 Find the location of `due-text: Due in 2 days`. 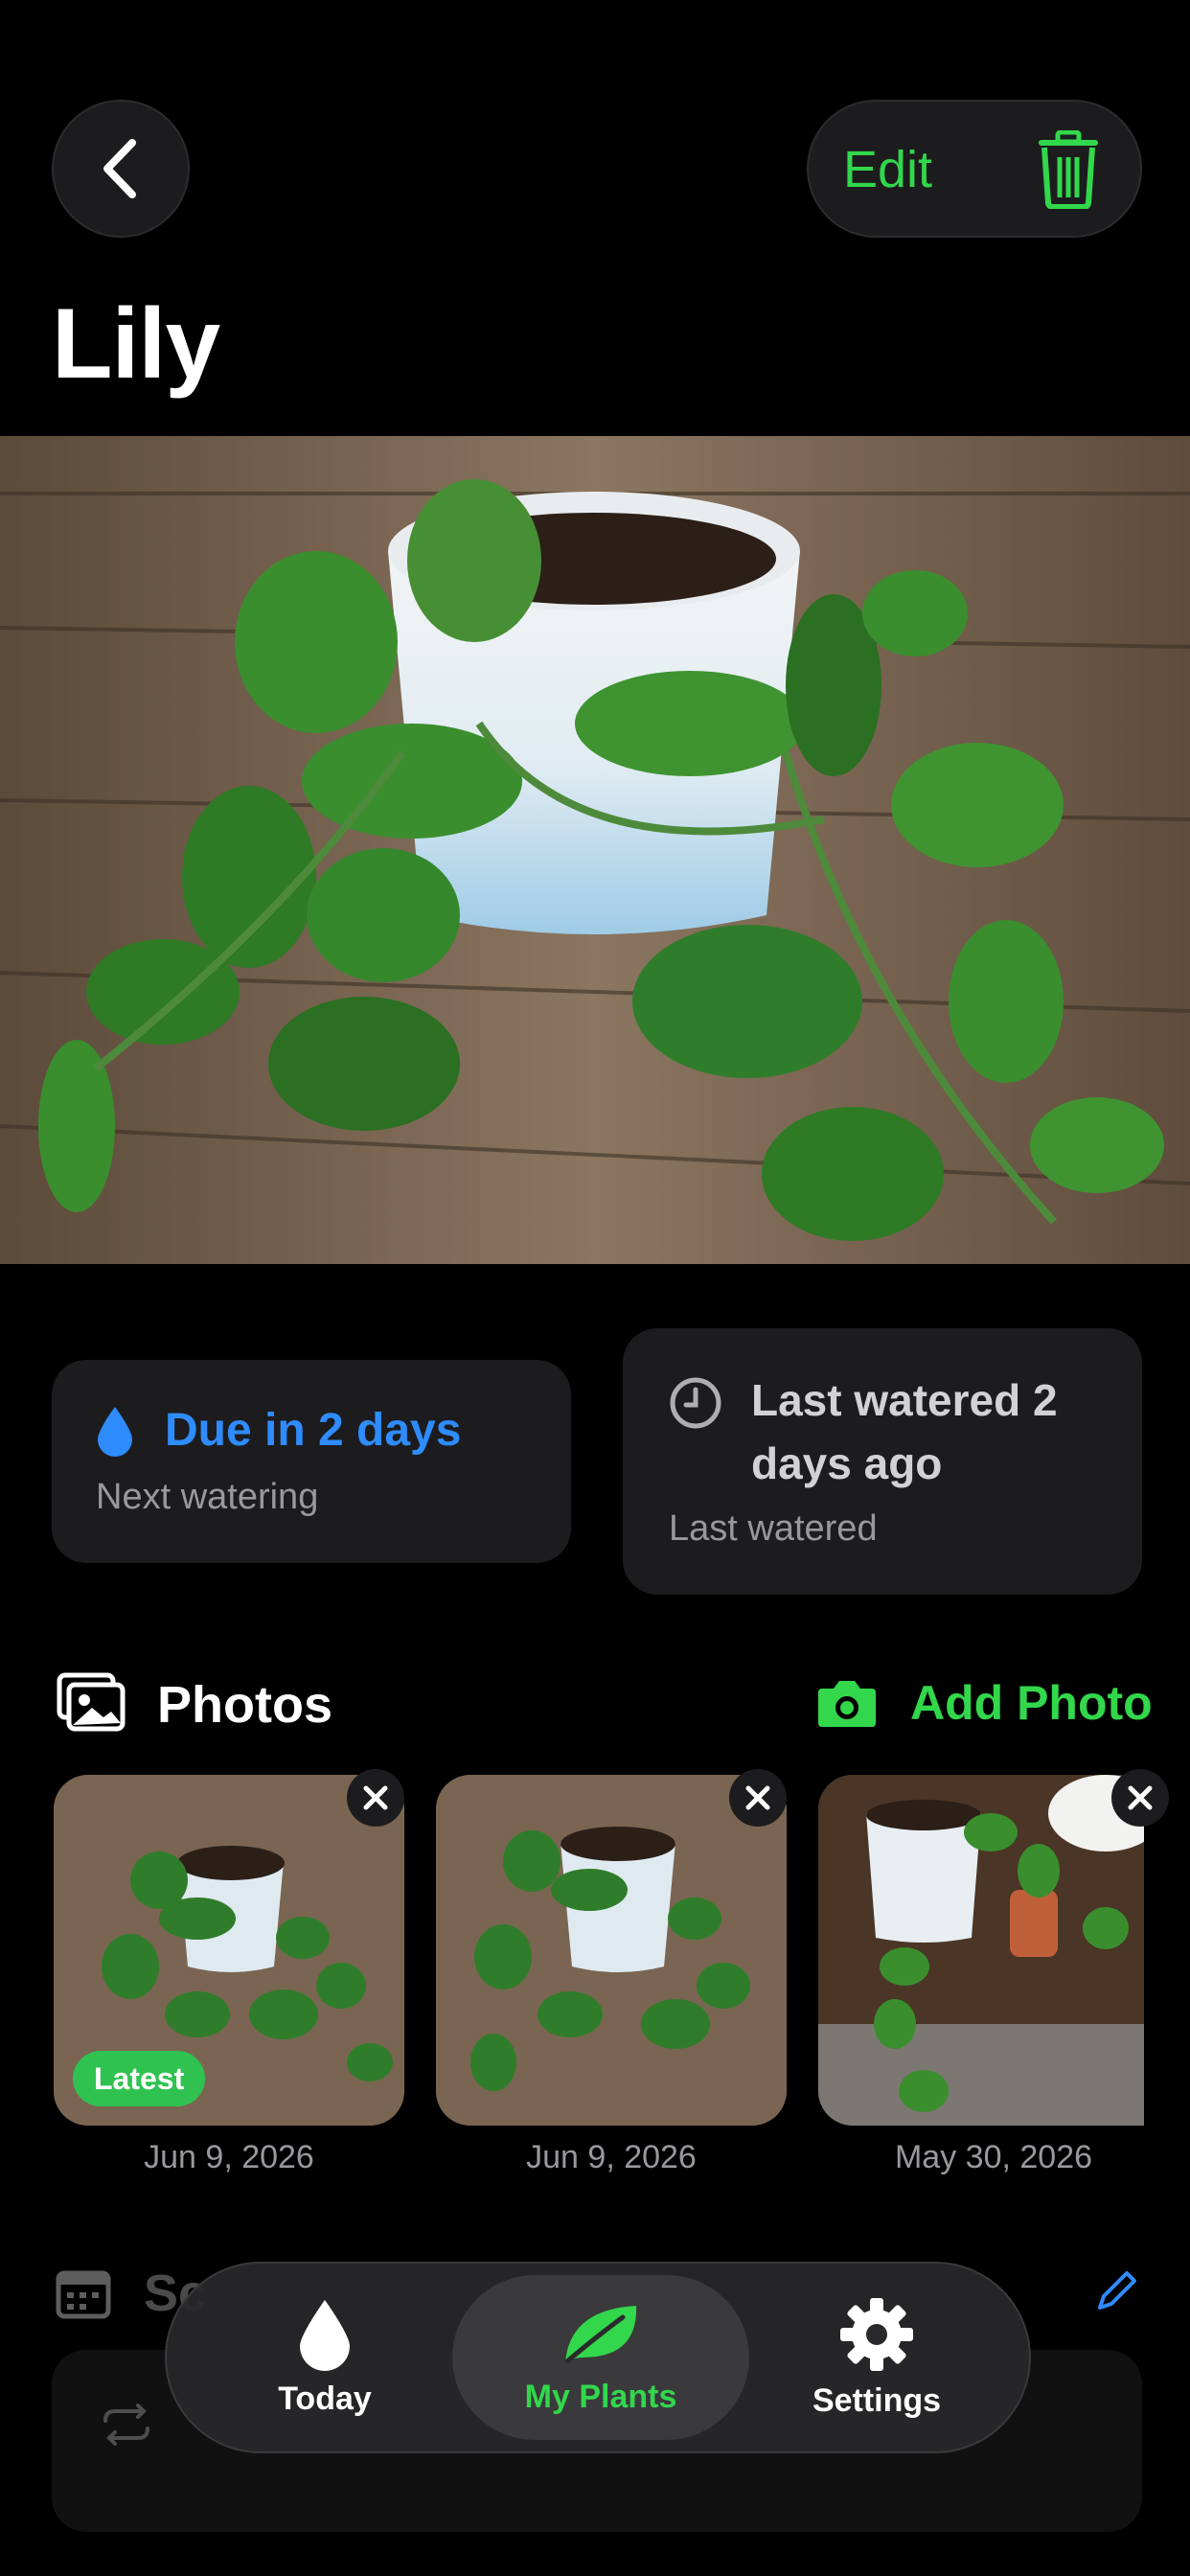

due-text: Due in 2 days is located at coordinates (313, 1430).